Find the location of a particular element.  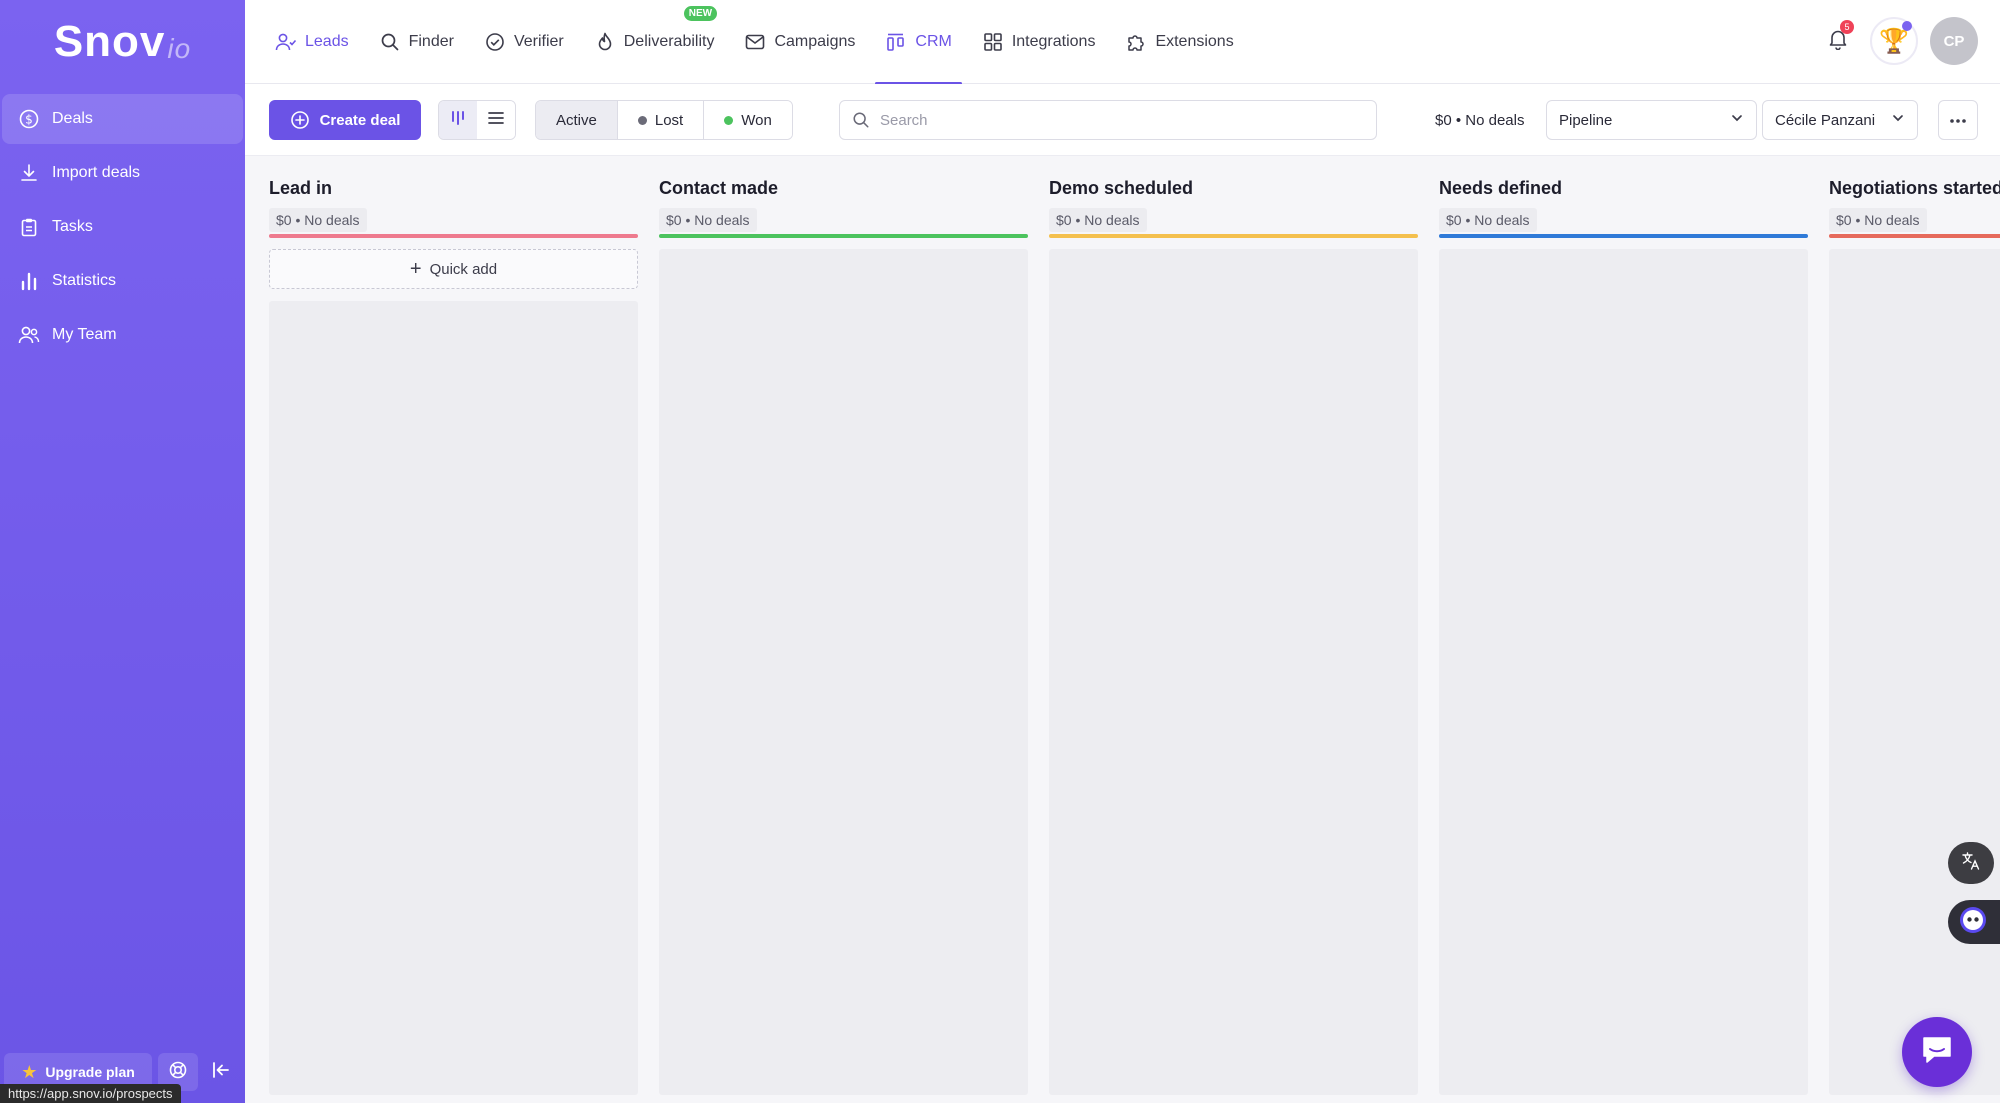

view-toggle is located at coordinates (477, 120).